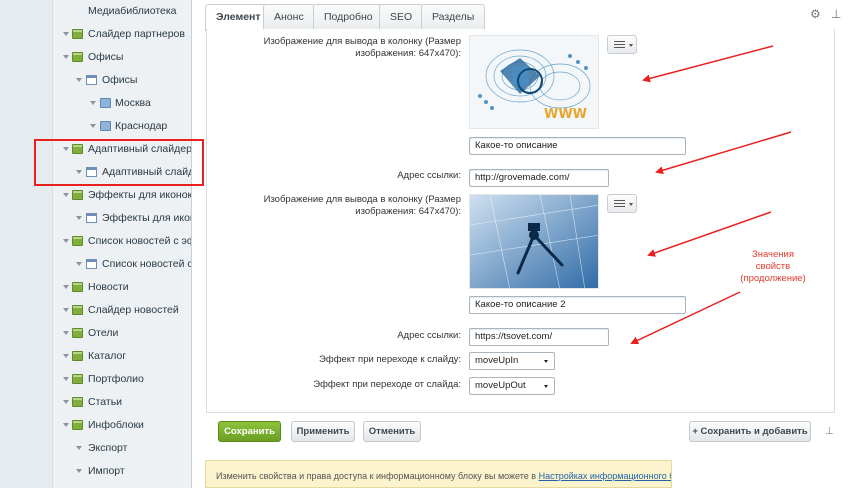  Describe the element at coordinates (106, 471) in the screenshot. I see `sidebar-item-label: Импорт` at that location.